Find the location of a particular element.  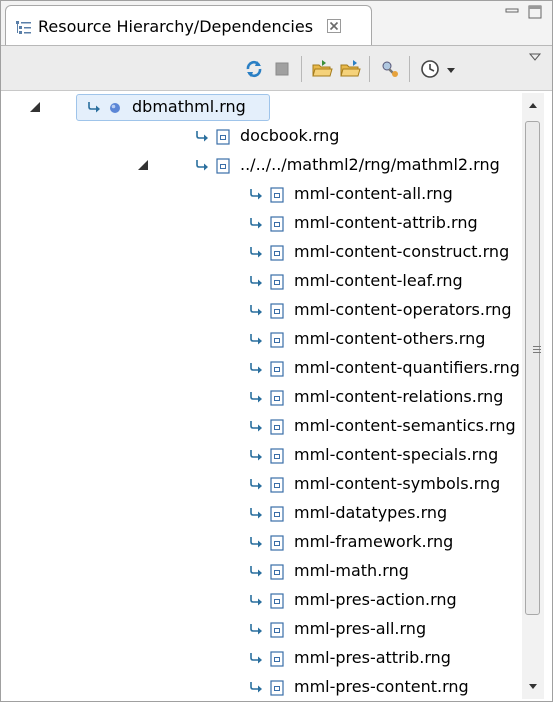

tree-item-label: mml-content-construct.rng is located at coordinates (402, 251).